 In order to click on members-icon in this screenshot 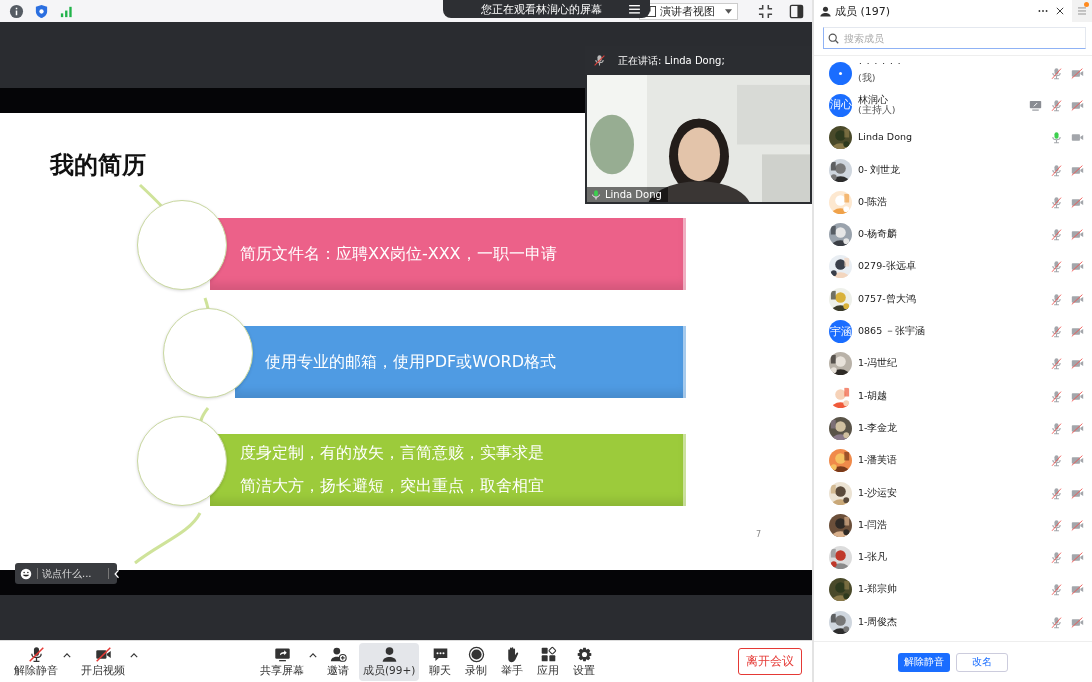, I will do `click(389, 654)`.